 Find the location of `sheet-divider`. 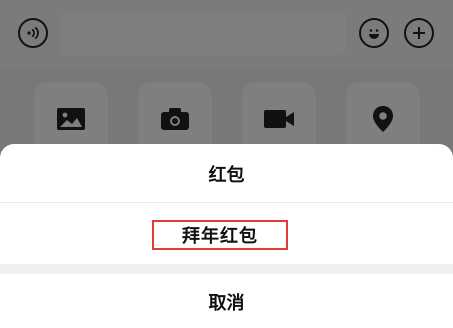

sheet-divider is located at coordinates (226, 202).